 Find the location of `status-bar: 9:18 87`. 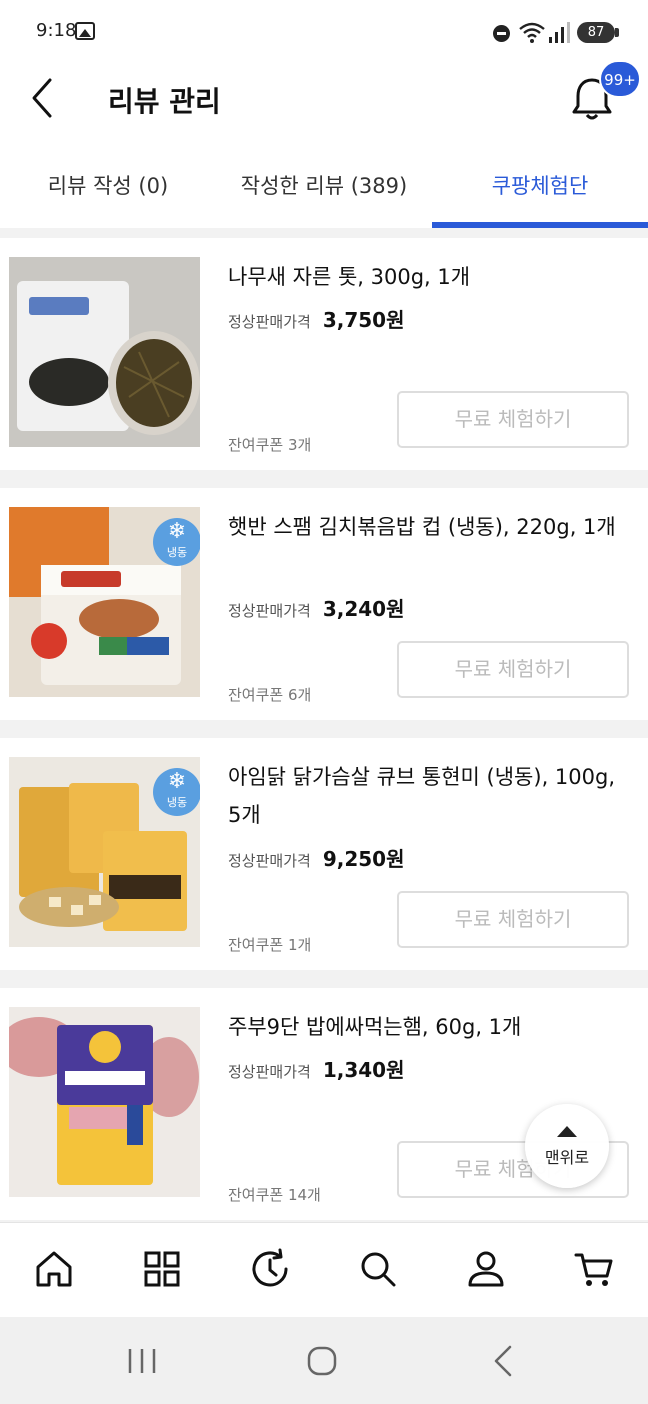

status-bar: 9:18 87 is located at coordinates (324, 32).